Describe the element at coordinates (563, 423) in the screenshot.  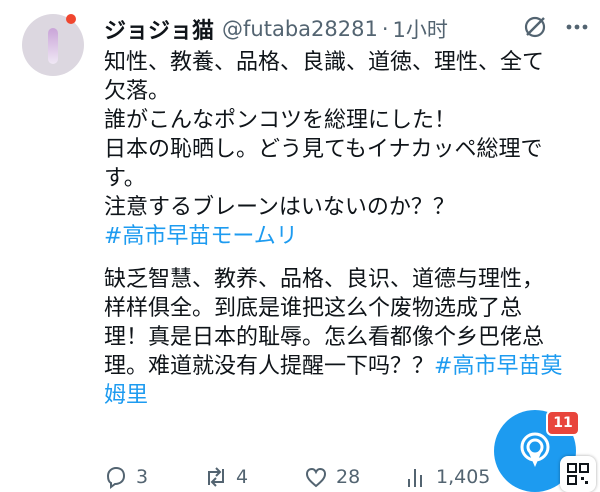
I see `notification-badge: 11` at that location.